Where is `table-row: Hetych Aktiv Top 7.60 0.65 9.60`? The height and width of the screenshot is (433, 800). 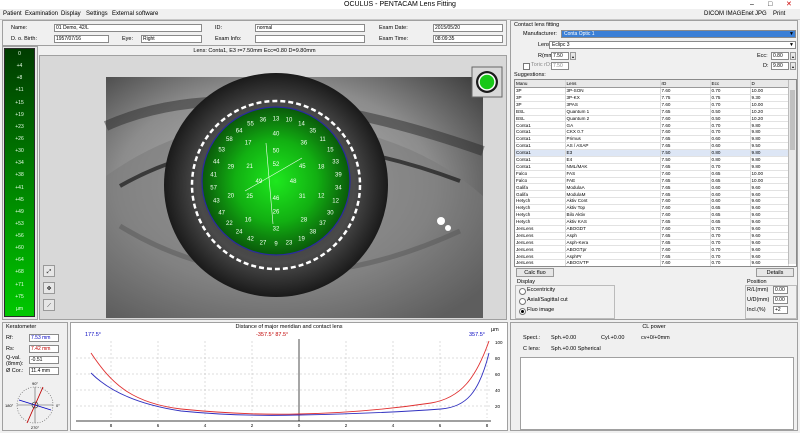
table-row: Hetych Aktiv Top 7.60 0.65 9.60 is located at coordinates (652, 208).